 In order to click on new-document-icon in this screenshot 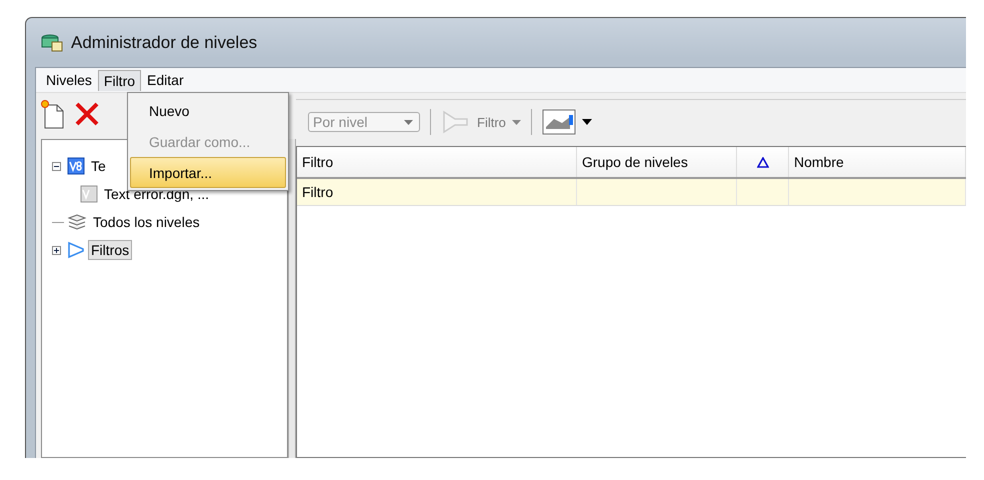, I will do `click(53, 114)`.